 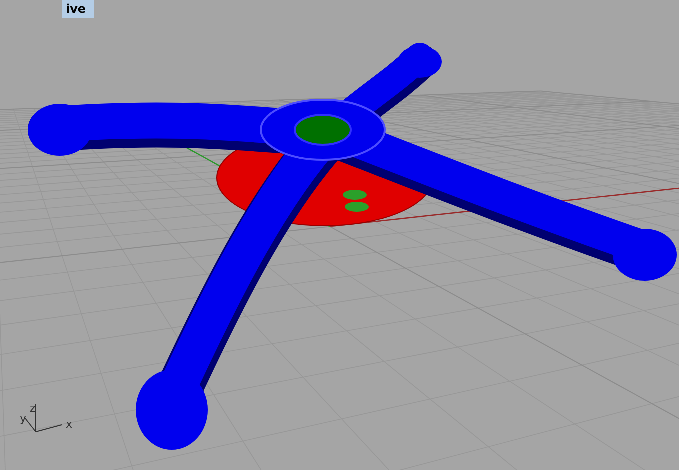 What do you see at coordinates (33, 408) in the screenshot?
I see `axis-label: z` at bounding box center [33, 408].